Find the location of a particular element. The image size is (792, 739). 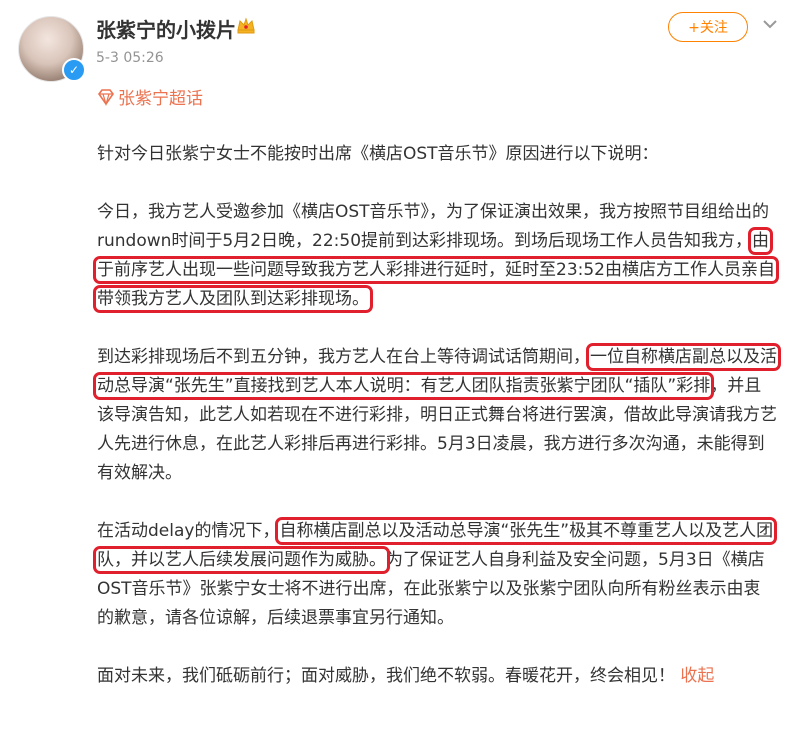

follow-button: +关注 is located at coordinates (708, 27).